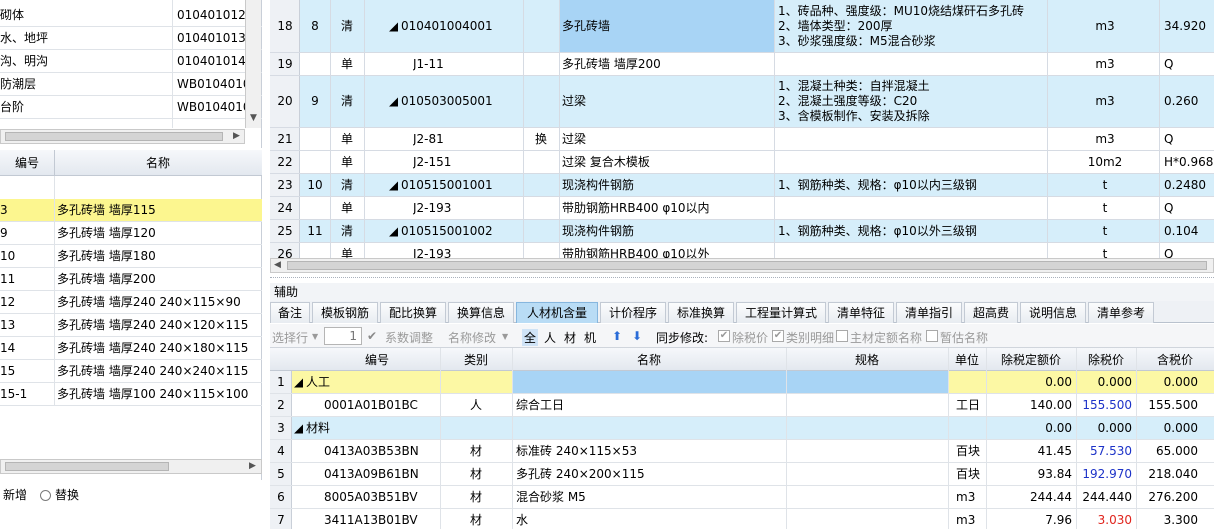 The image size is (1214, 529). I want to click on name-modify-button: 名称修改, so click(472, 337).